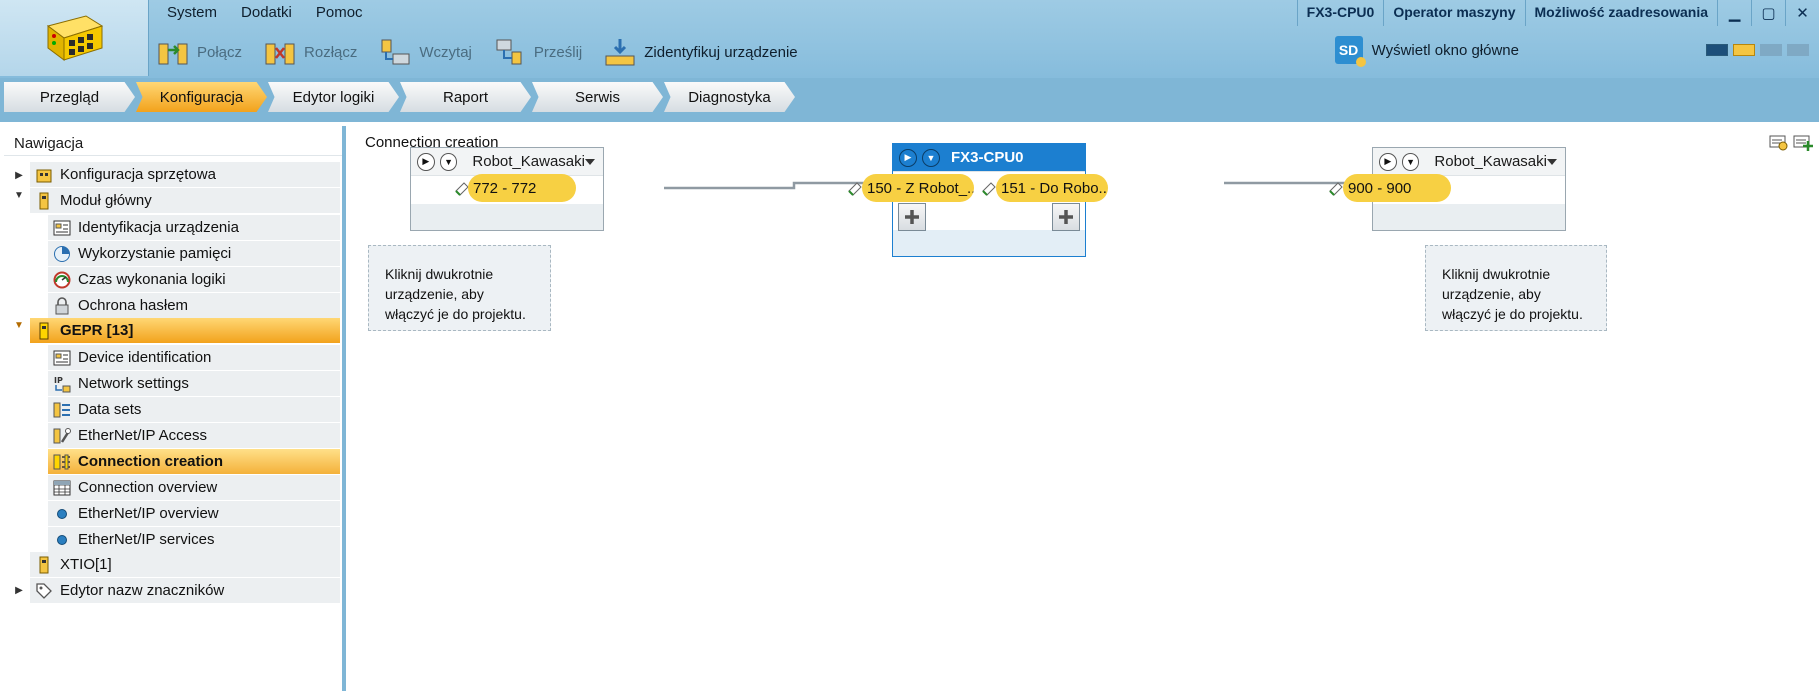 Image resolution: width=1819 pixels, height=691 pixels. What do you see at coordinates (194, 514) in the screenshot?
I see `nav-item-ethernetip-overview: EtherNet/IP overview` at bounding box center [194, 514].